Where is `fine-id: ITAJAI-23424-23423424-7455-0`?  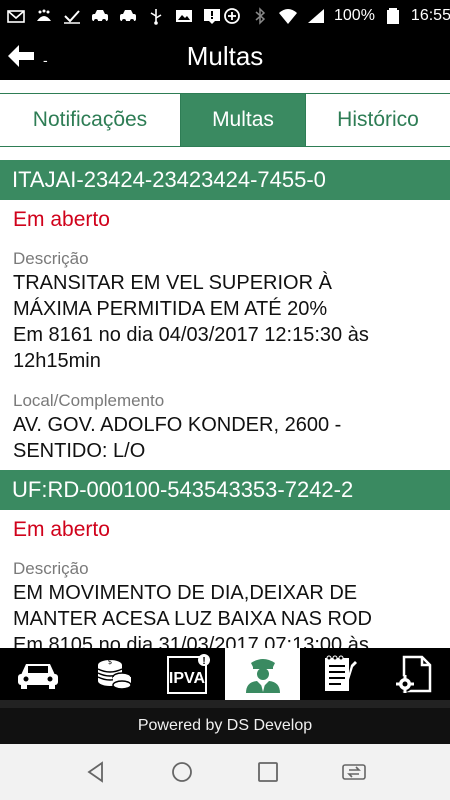 fine-id: ITAJAI-23424-23423424-7455-0 is located at coordinates (225, 180).